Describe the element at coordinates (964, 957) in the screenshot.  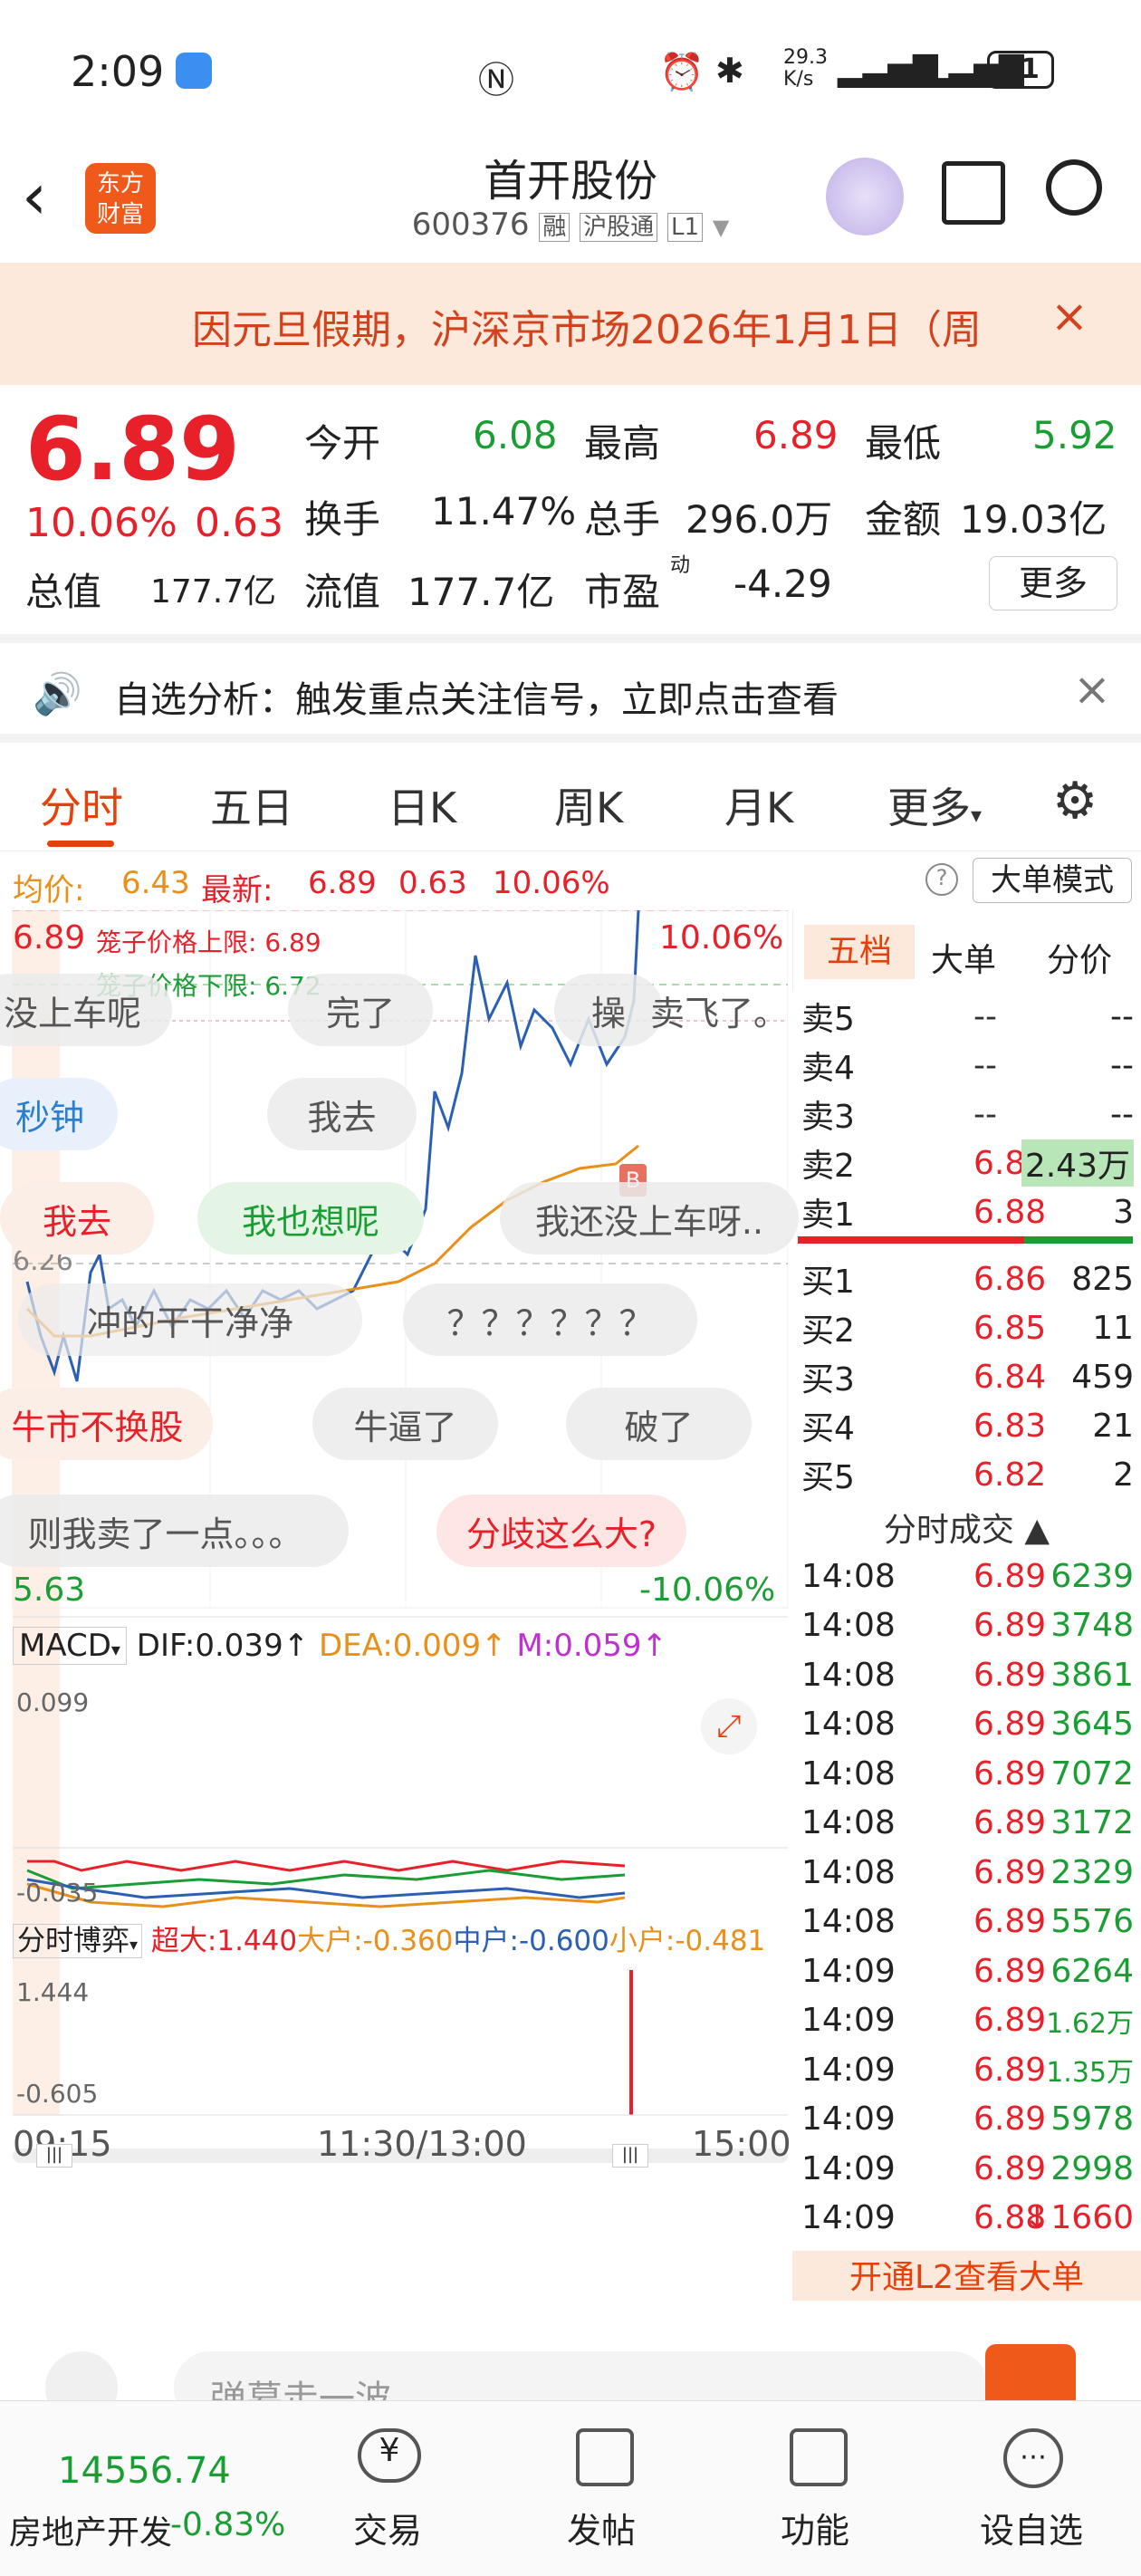
I see `tab-big-order: 大单` at that location.